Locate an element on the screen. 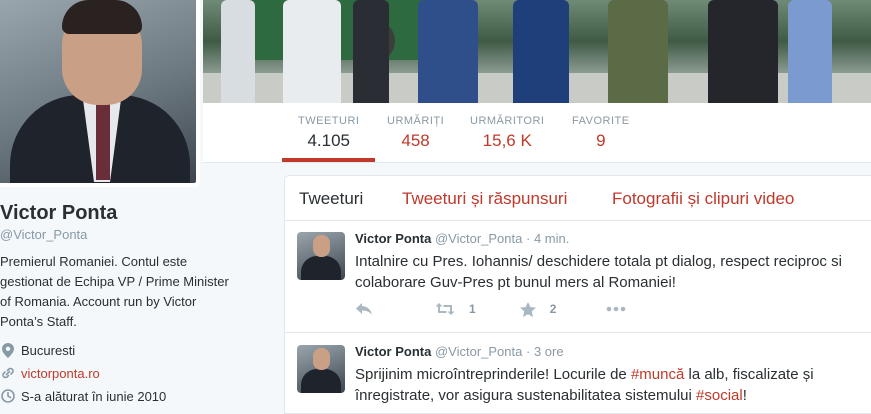 This screenshot has width=871, height=414. more-icon is located at coordinates (616, 309).